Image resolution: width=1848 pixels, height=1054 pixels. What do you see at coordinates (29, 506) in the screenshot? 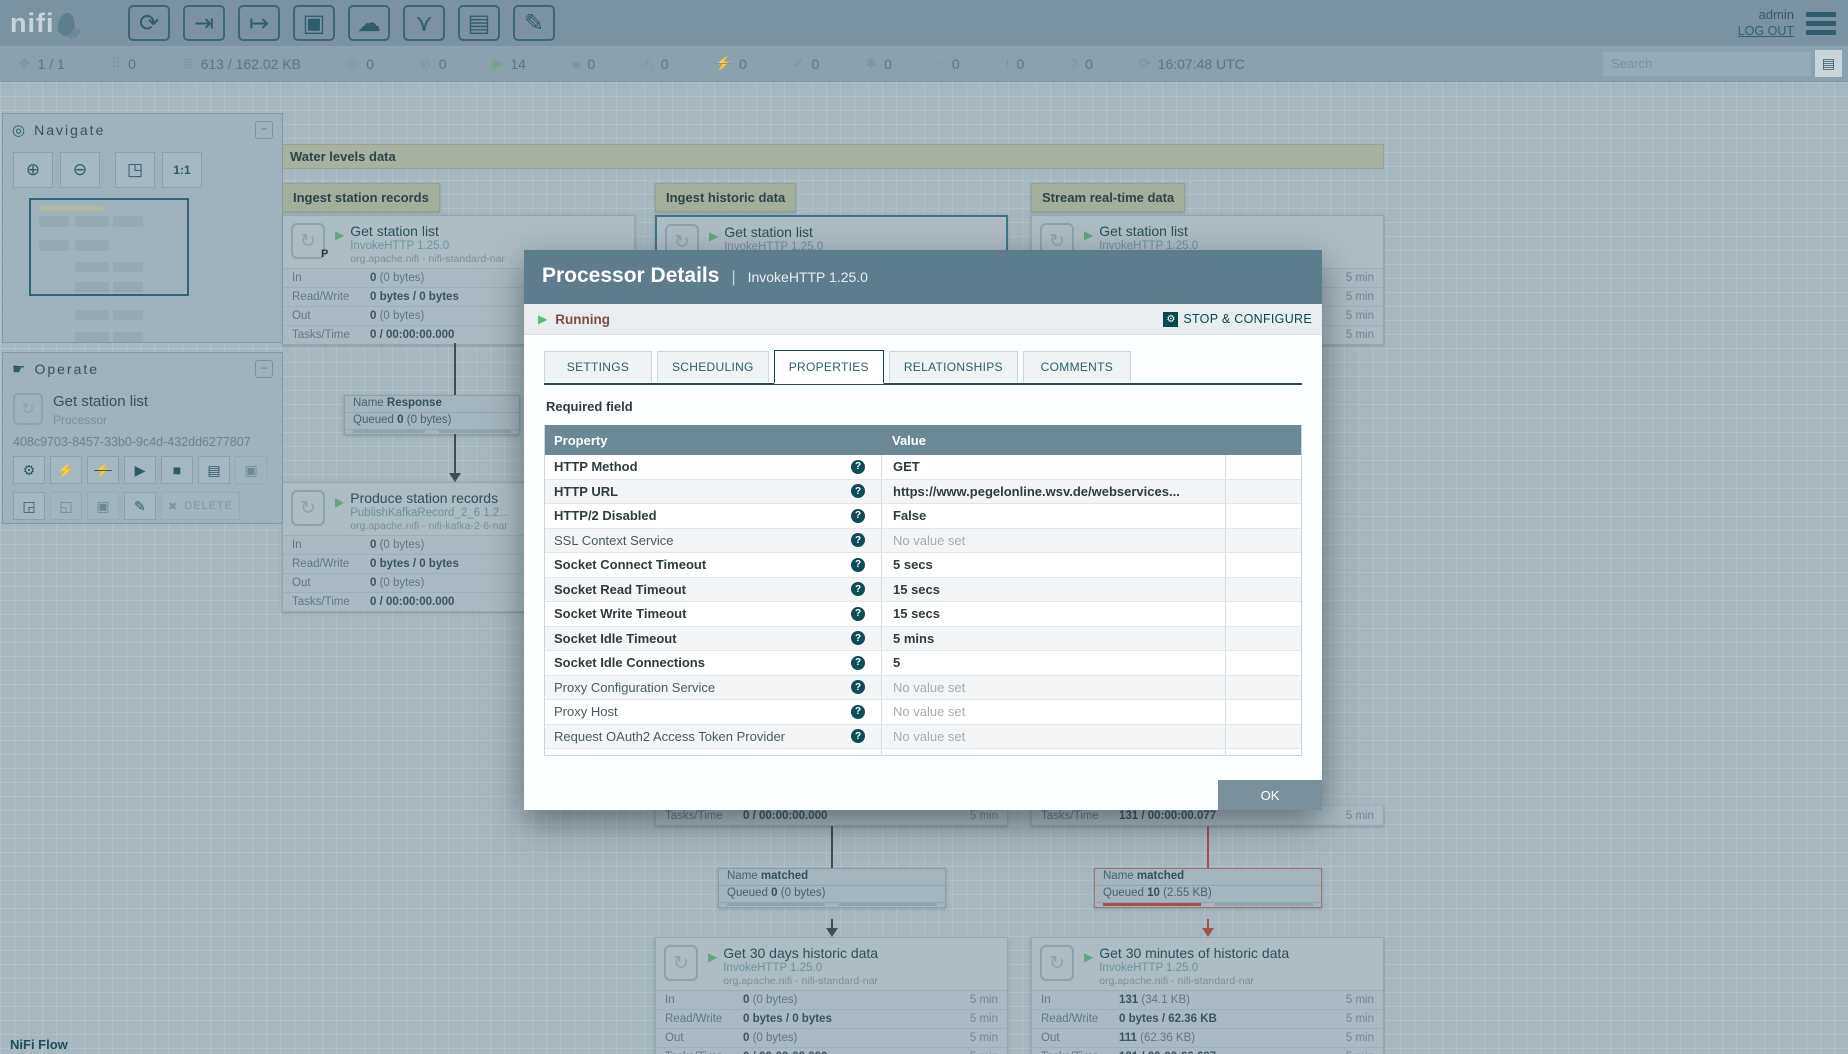
I see `copy-button: ◲` at bounding box center [29, 506].